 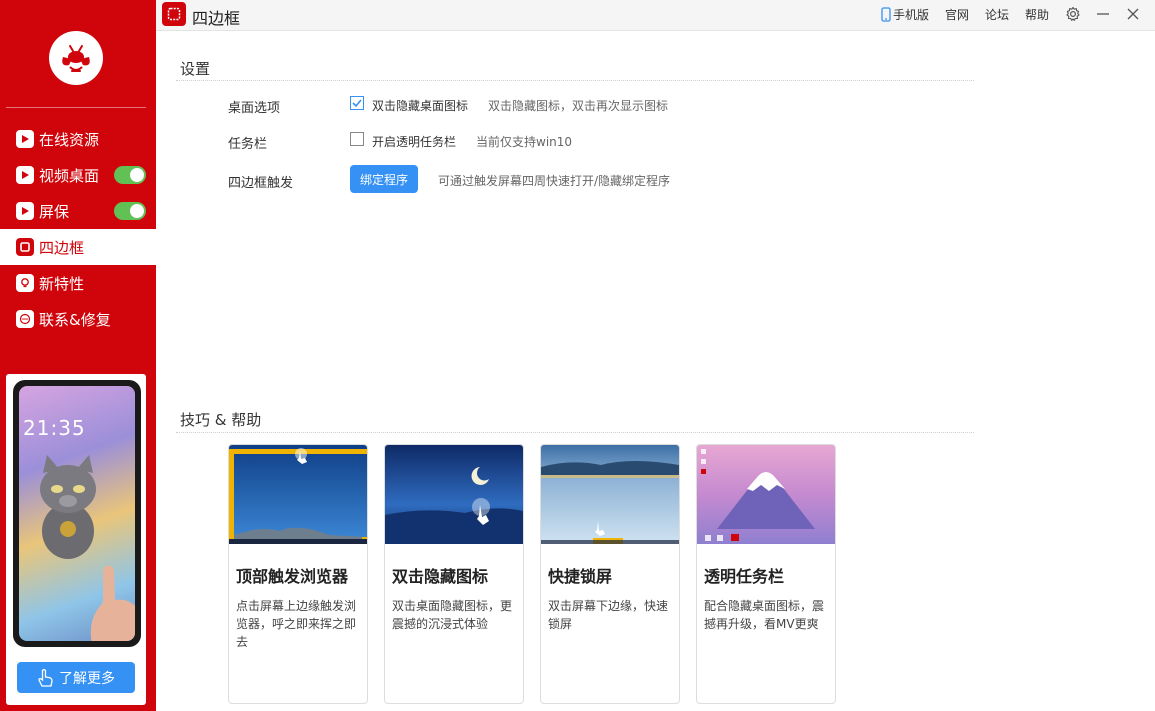 I want to click on sidebar-item-video-desktop: 视频桌面, so click(x=78, y=175).